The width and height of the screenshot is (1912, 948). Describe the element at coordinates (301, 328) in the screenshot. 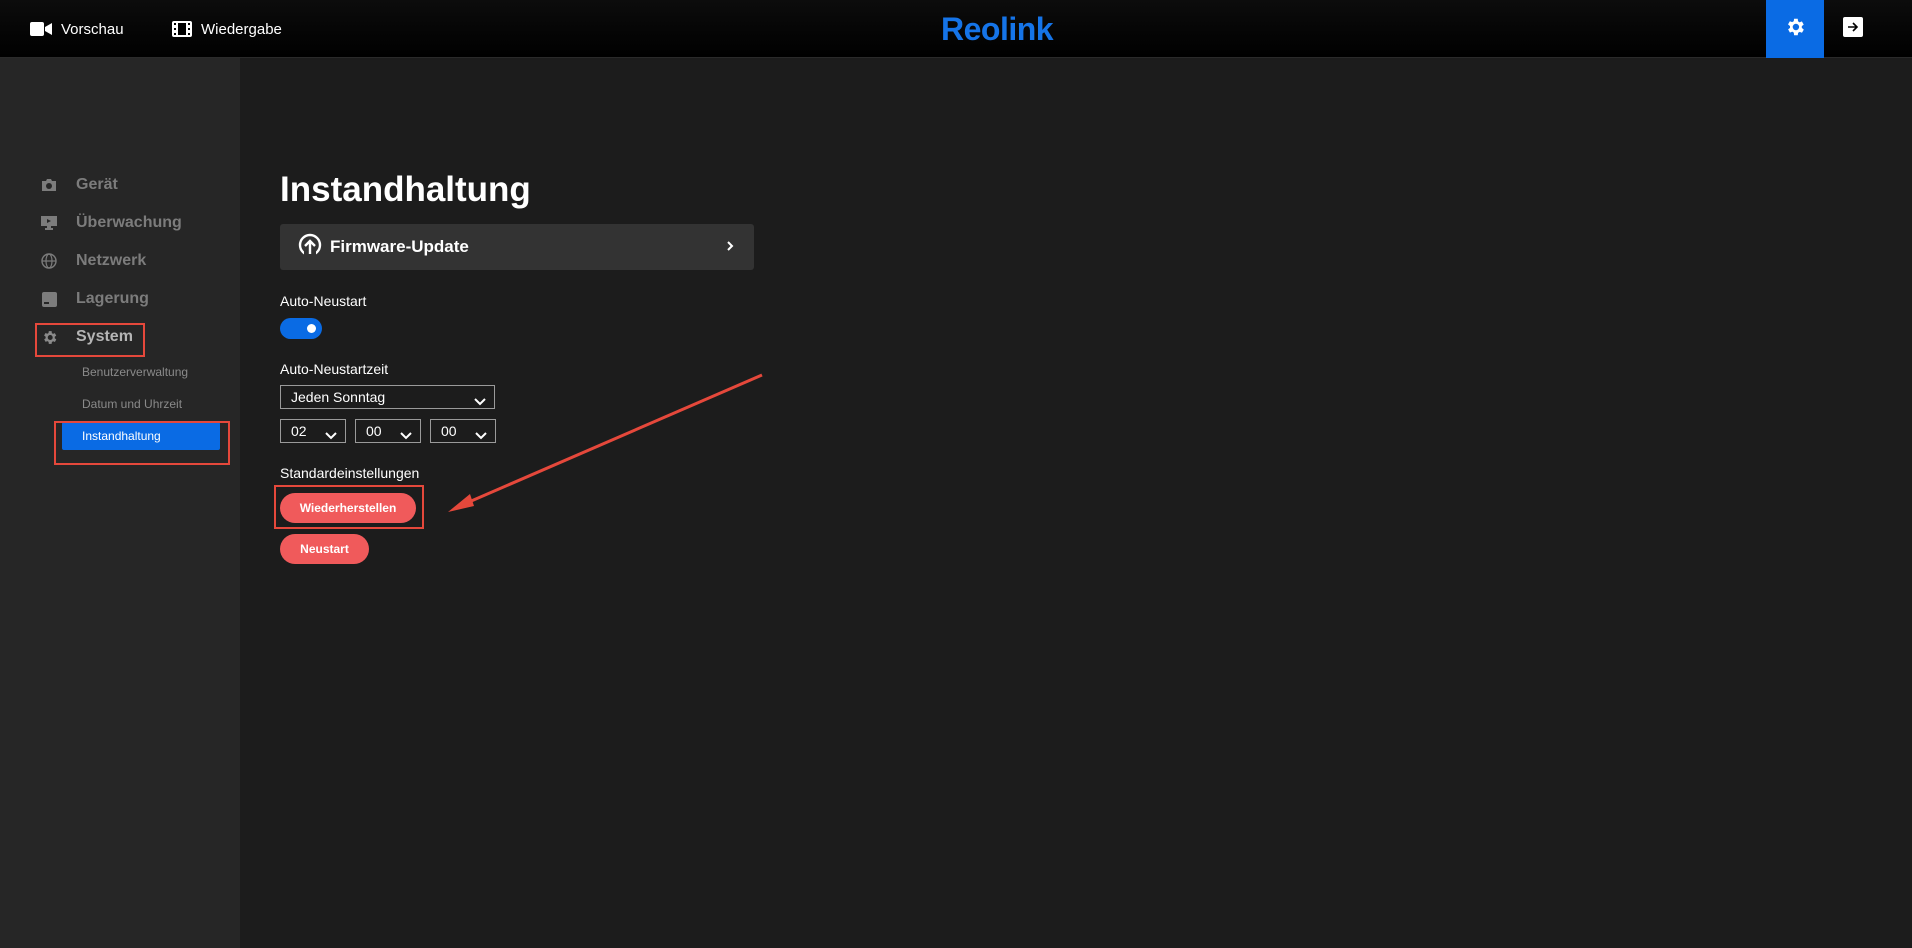

I see `auto-restart-toggle` at that location.